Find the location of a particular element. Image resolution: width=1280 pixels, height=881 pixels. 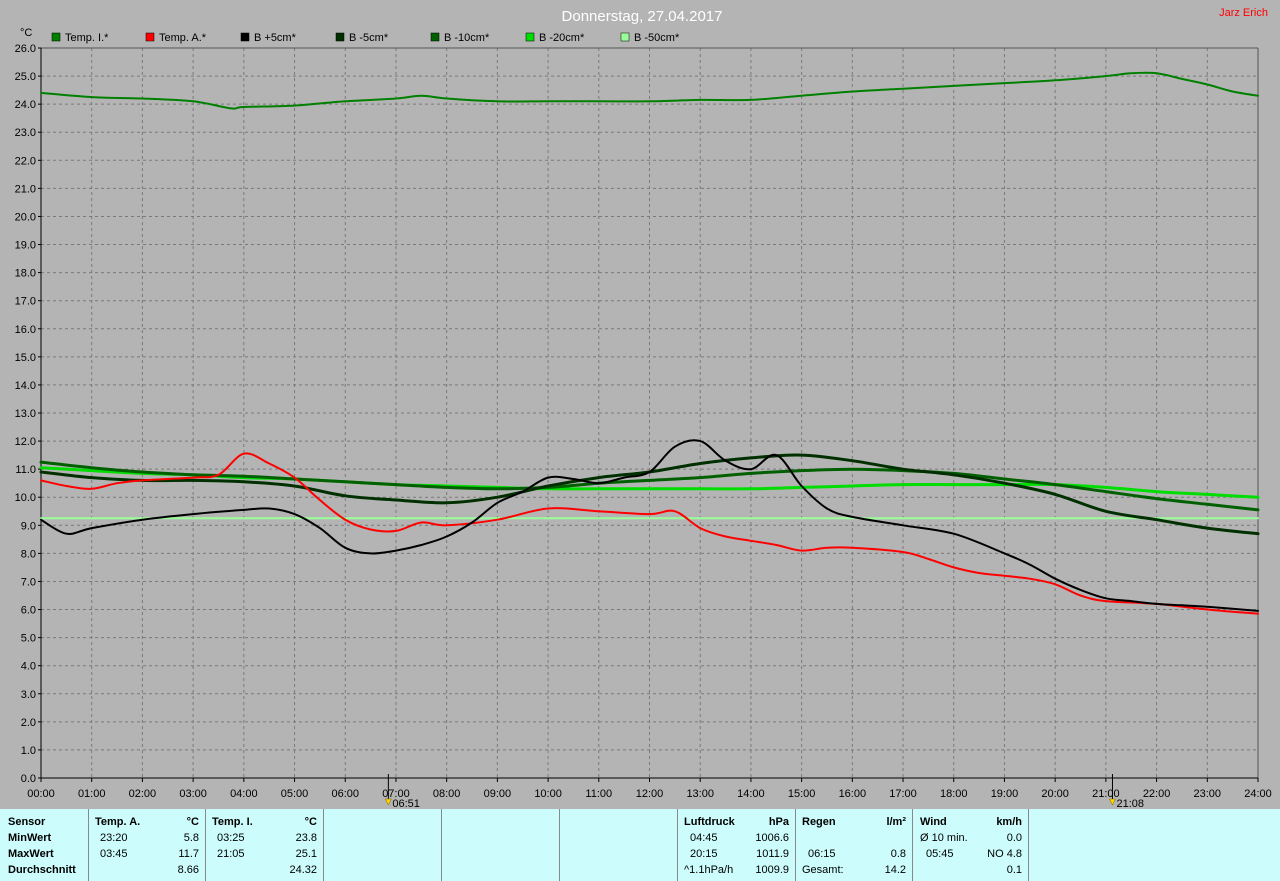

temp-i-avg-value: 24.32 is located at coordinates (303, 870).